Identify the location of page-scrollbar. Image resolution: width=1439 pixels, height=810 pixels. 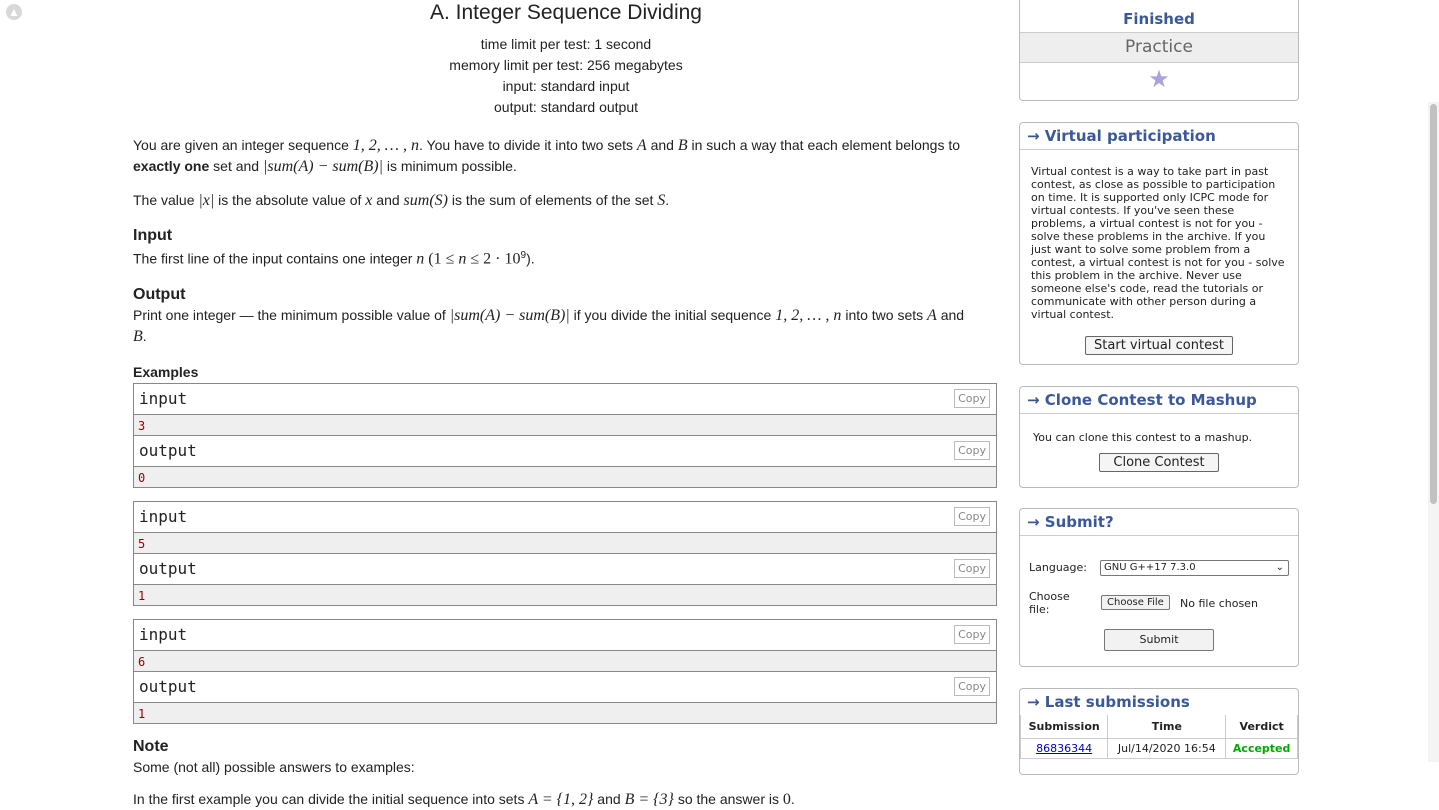
(1433, 432).